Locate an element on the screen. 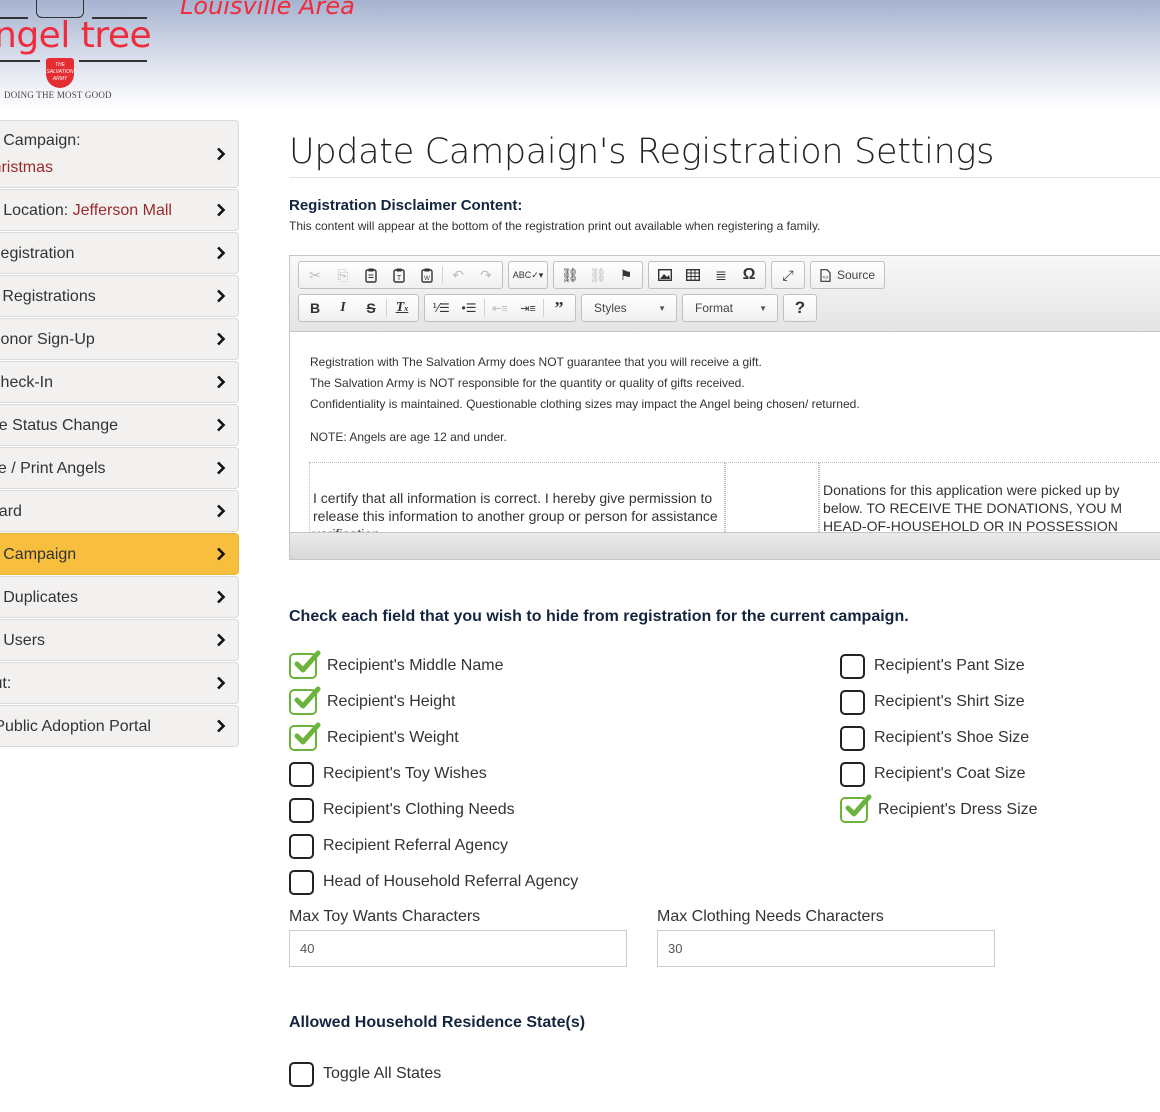 The height and width of the screenshot is (1112, 1160). strikethrough-icon: S is located at coordinates (371, 308).